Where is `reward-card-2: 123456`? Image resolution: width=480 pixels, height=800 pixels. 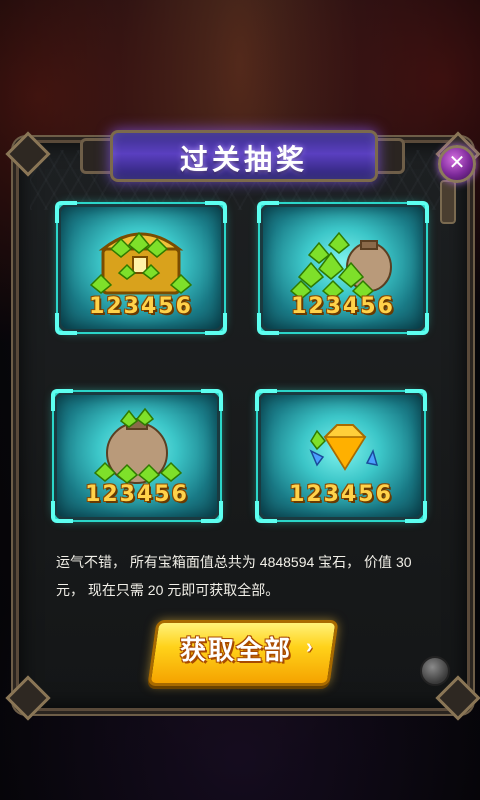 reward-card-2: 123456 is located at coordinates (343, 268).